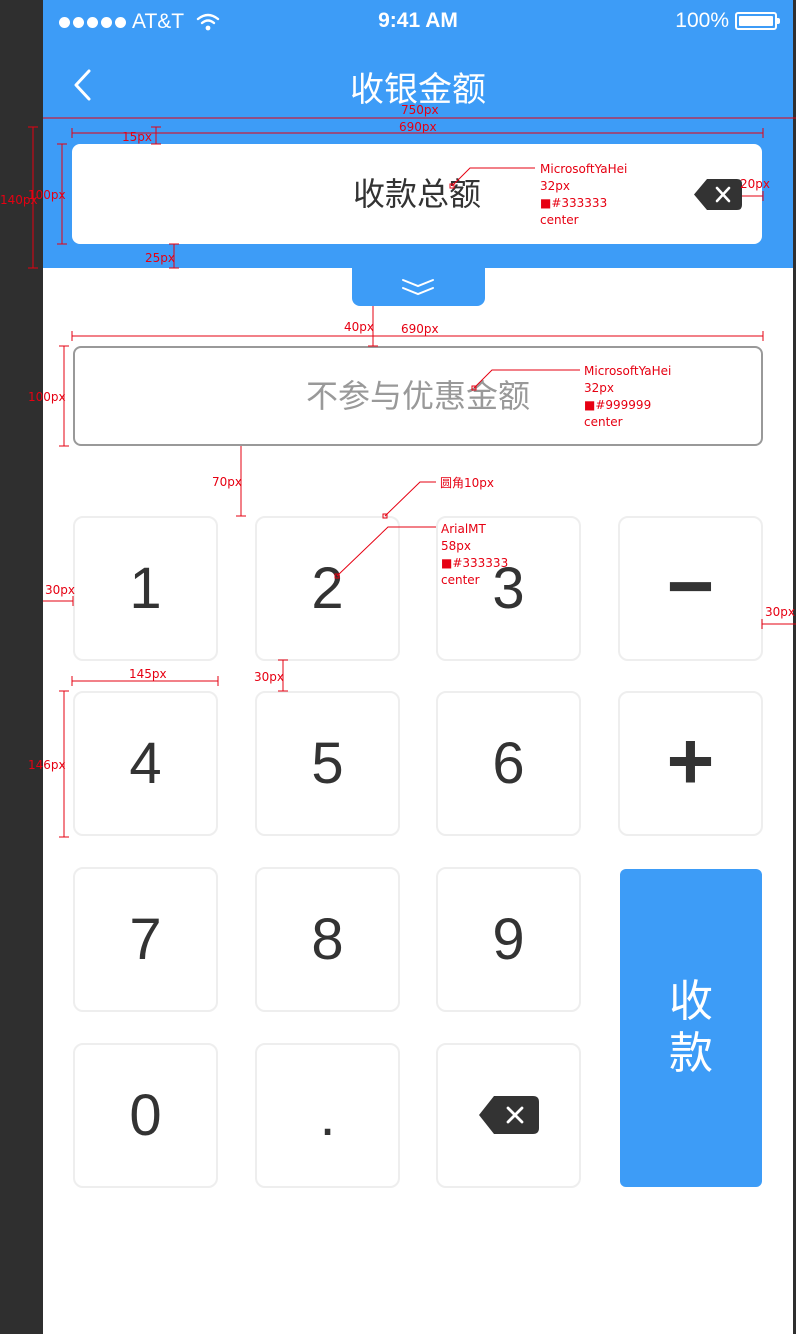 This screenshot has width=796, height=1334. I want to click on backspace-icon, so click(509, 1115).